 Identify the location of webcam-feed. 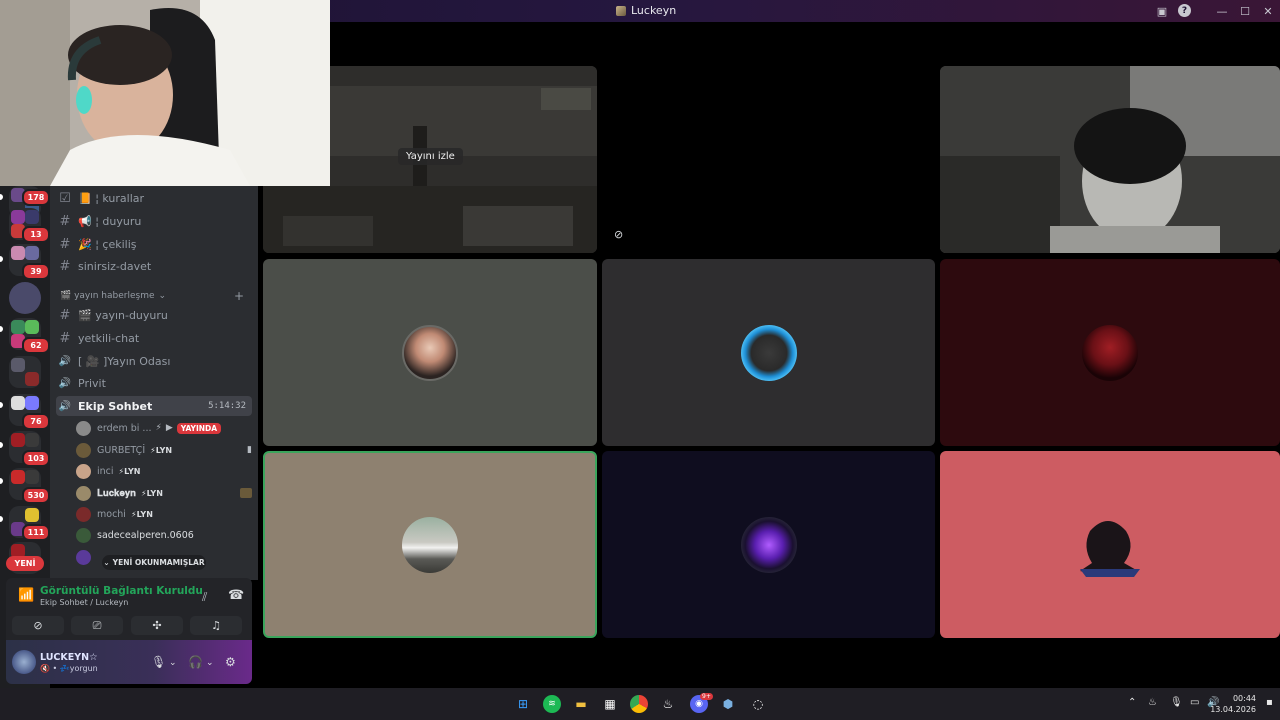
(165, 93).